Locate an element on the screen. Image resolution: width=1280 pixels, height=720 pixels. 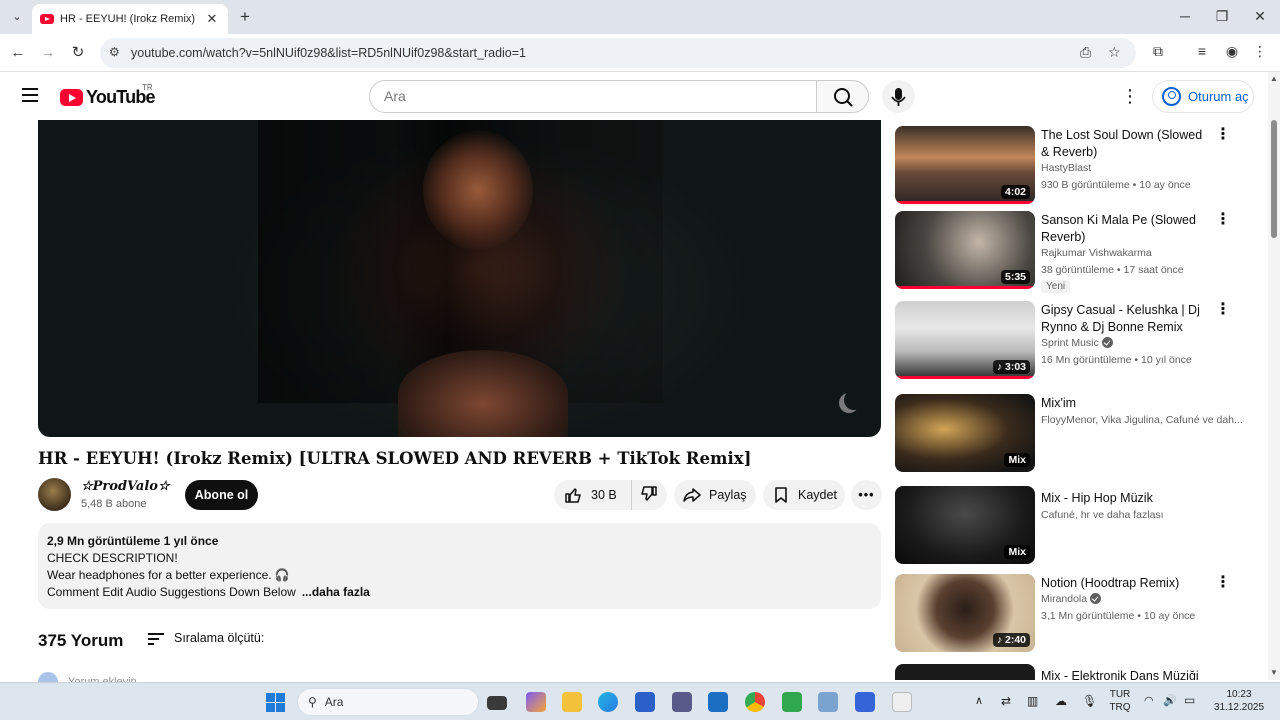
taskbar-search-box: ⚲ Ara is located at coordinates (388, 702).